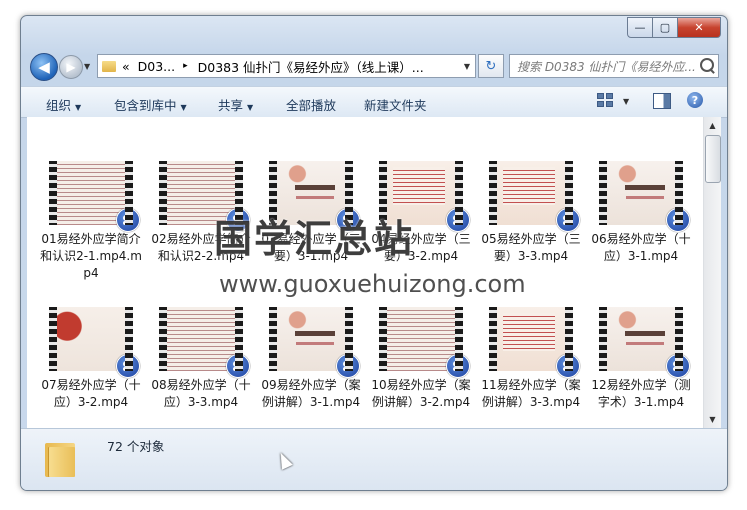 The height and width of the screenshot is (510, 747). I want to click on title-bar: — ▢ ✕, so click(374, 30).